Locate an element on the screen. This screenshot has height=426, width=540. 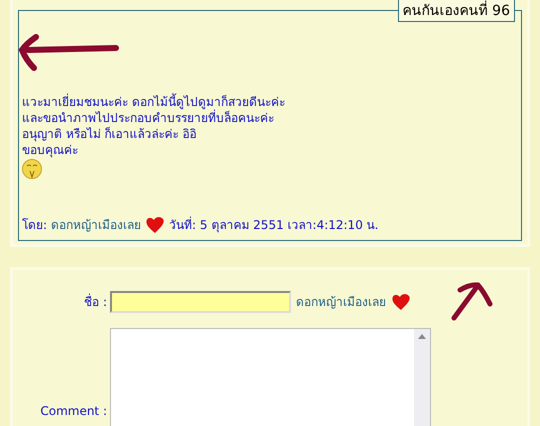
name-hint: ดอกหญ้าเมืองเลย is located at coordinates (341, 302).